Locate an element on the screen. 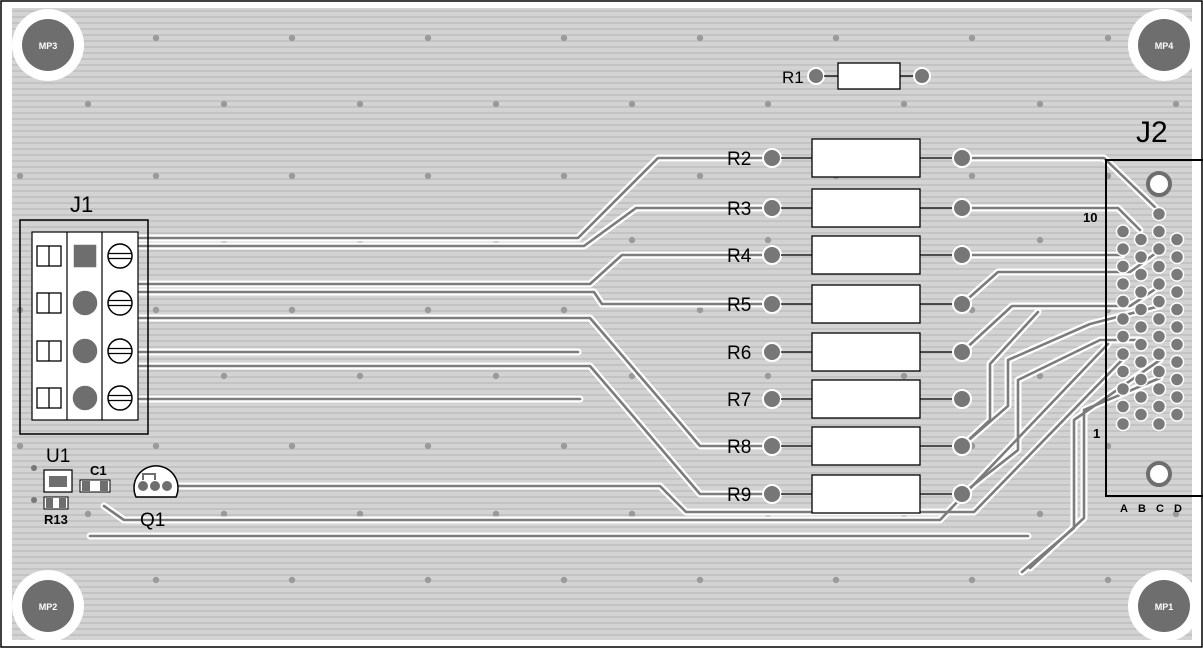  resistor-label: R3 is located at coordinates (739, 209).